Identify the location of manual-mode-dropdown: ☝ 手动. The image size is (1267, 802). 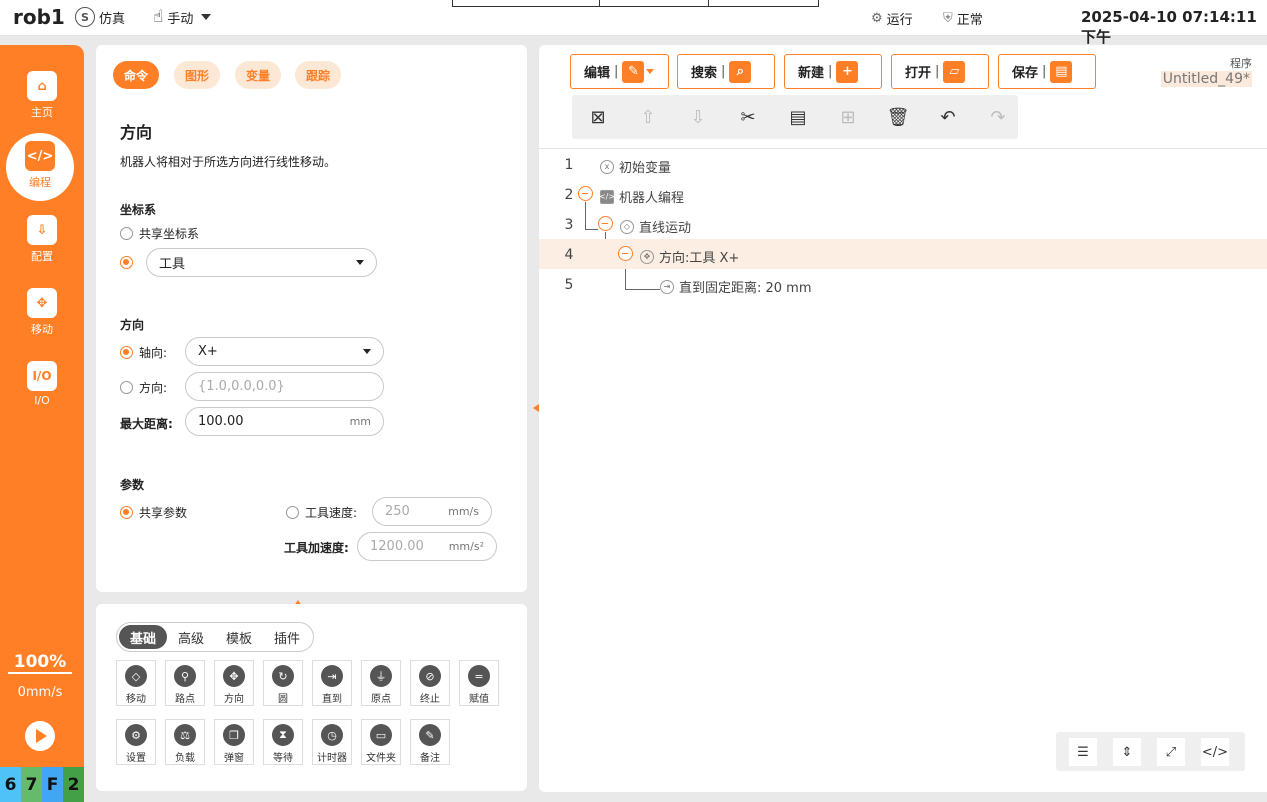
(182, 17).